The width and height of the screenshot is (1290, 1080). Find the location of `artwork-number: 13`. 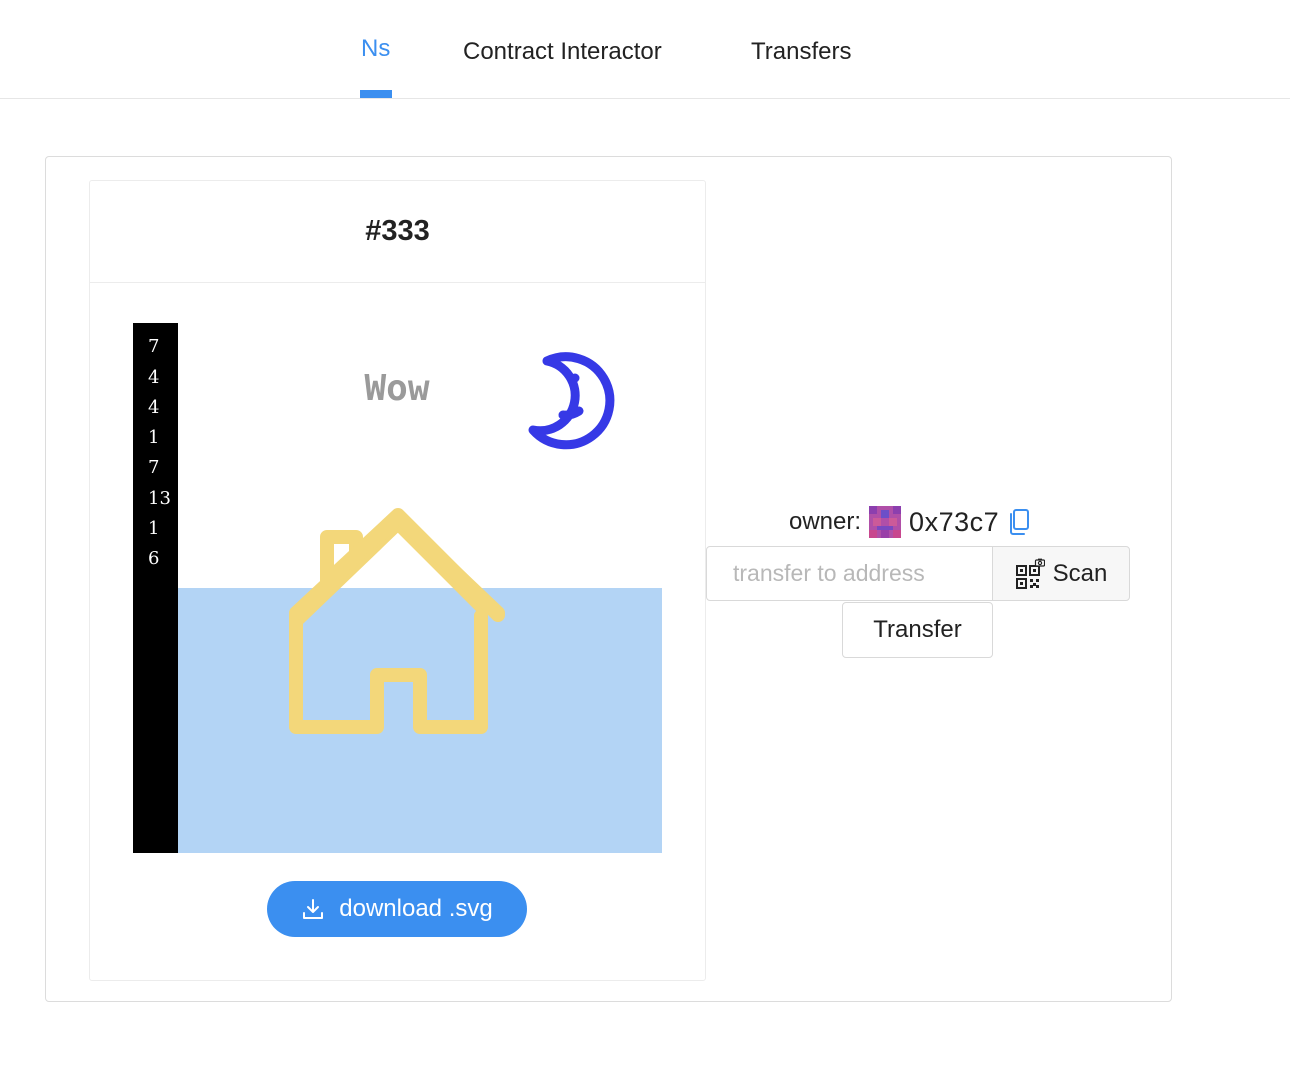

artwork-number: 13 is located at coordinates (159, 498).